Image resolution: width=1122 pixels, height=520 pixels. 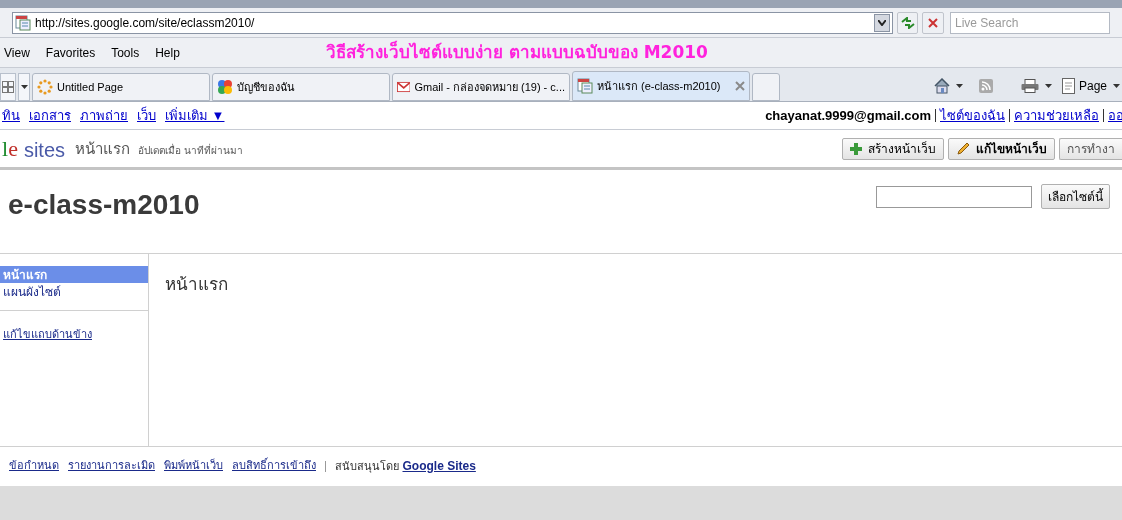 What do you see at coordinates (1030, 22) in the screenshot?
I see `search-field: Live Search` at bounding box center [1030, 22].